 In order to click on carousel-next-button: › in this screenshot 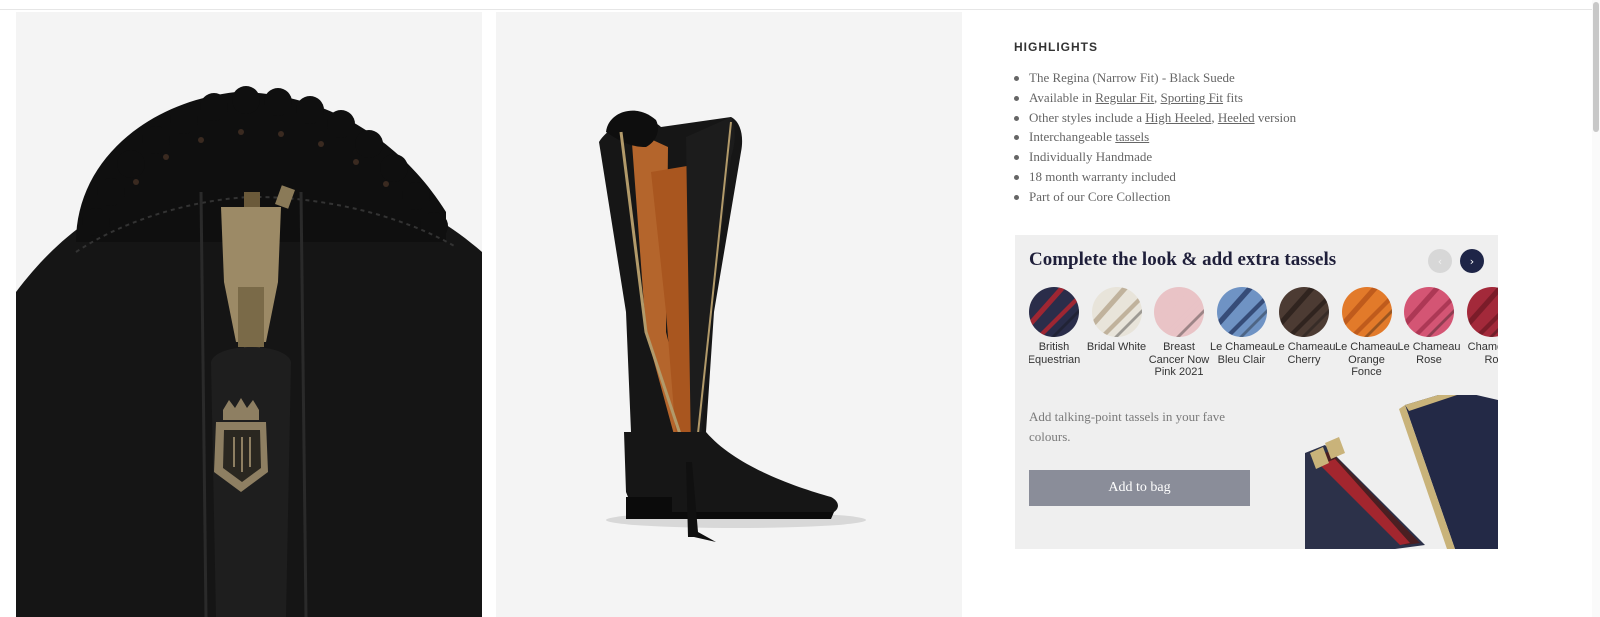, I will do `click(1472, 261)`.